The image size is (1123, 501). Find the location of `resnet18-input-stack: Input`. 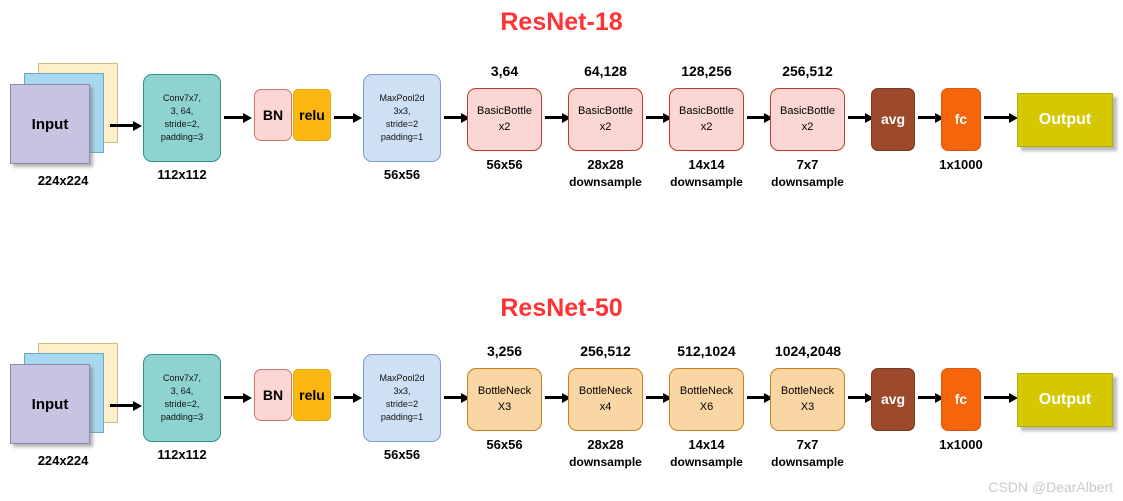

resnet18-input-stack: Input is located at coordinates (67, 113).